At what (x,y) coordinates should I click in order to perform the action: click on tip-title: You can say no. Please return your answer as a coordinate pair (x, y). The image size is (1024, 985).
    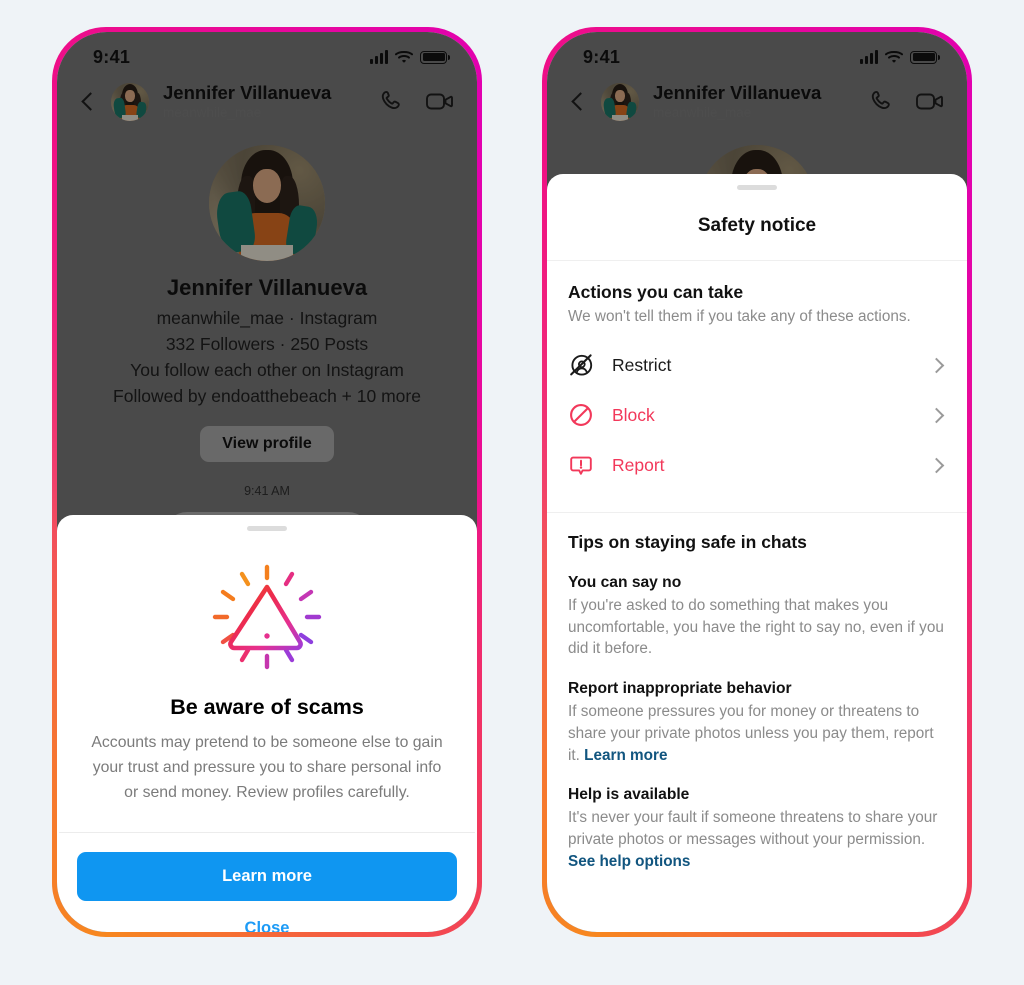
    Looking at the image, I should click on (625, 582).